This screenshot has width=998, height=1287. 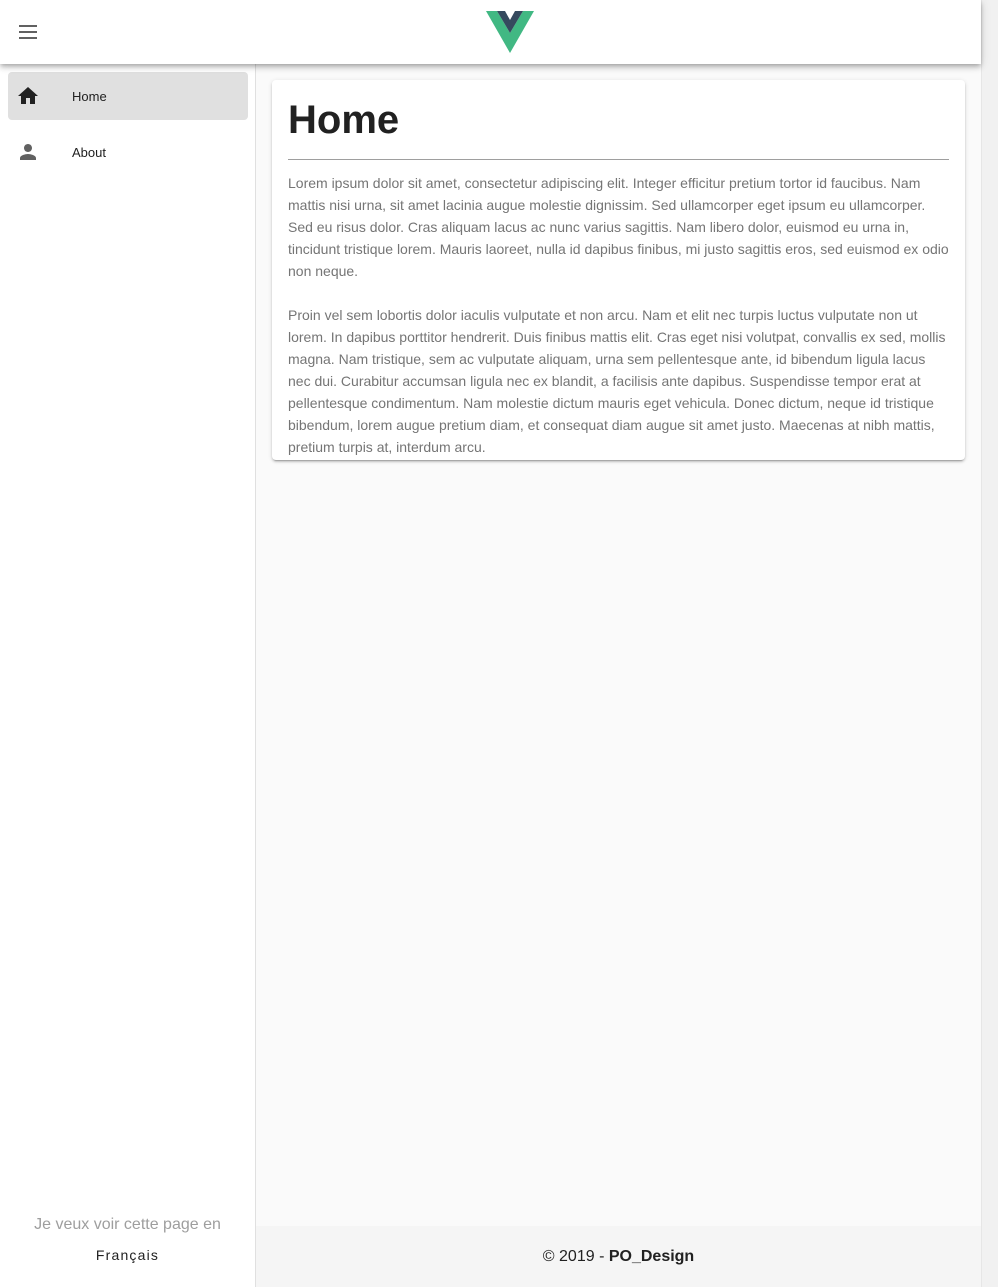 I want to click on home-icon, so click(x=28, y=95).